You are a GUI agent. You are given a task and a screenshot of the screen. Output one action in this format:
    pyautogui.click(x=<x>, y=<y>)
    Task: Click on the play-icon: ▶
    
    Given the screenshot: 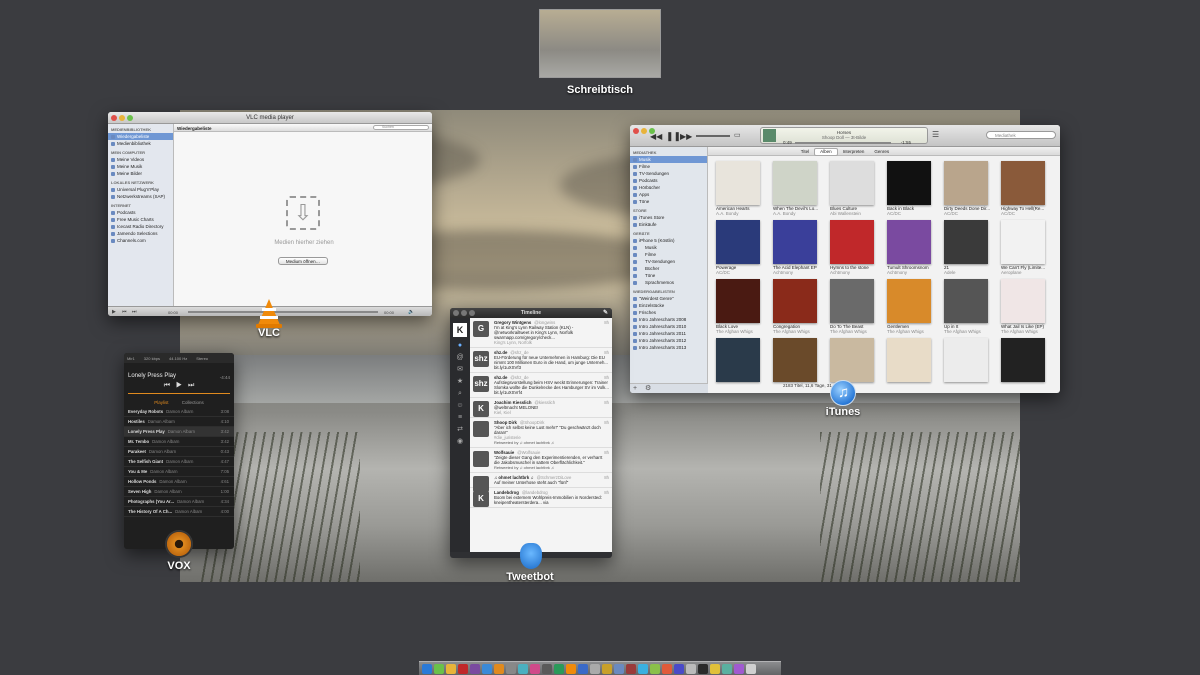 What is the action you would take?
    pyautogui.click(x=179, y=385)
    